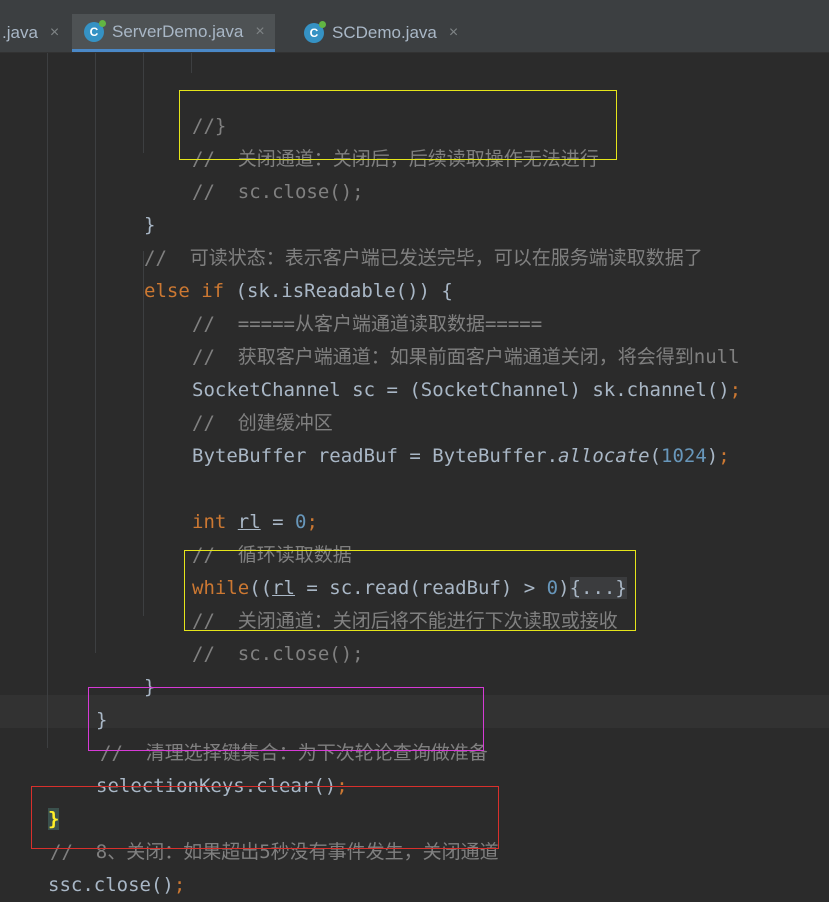  I want to click on code-line: // 获取客户端通道：如果前面客户端通道关闭，将会得到null, so click(466, 357).